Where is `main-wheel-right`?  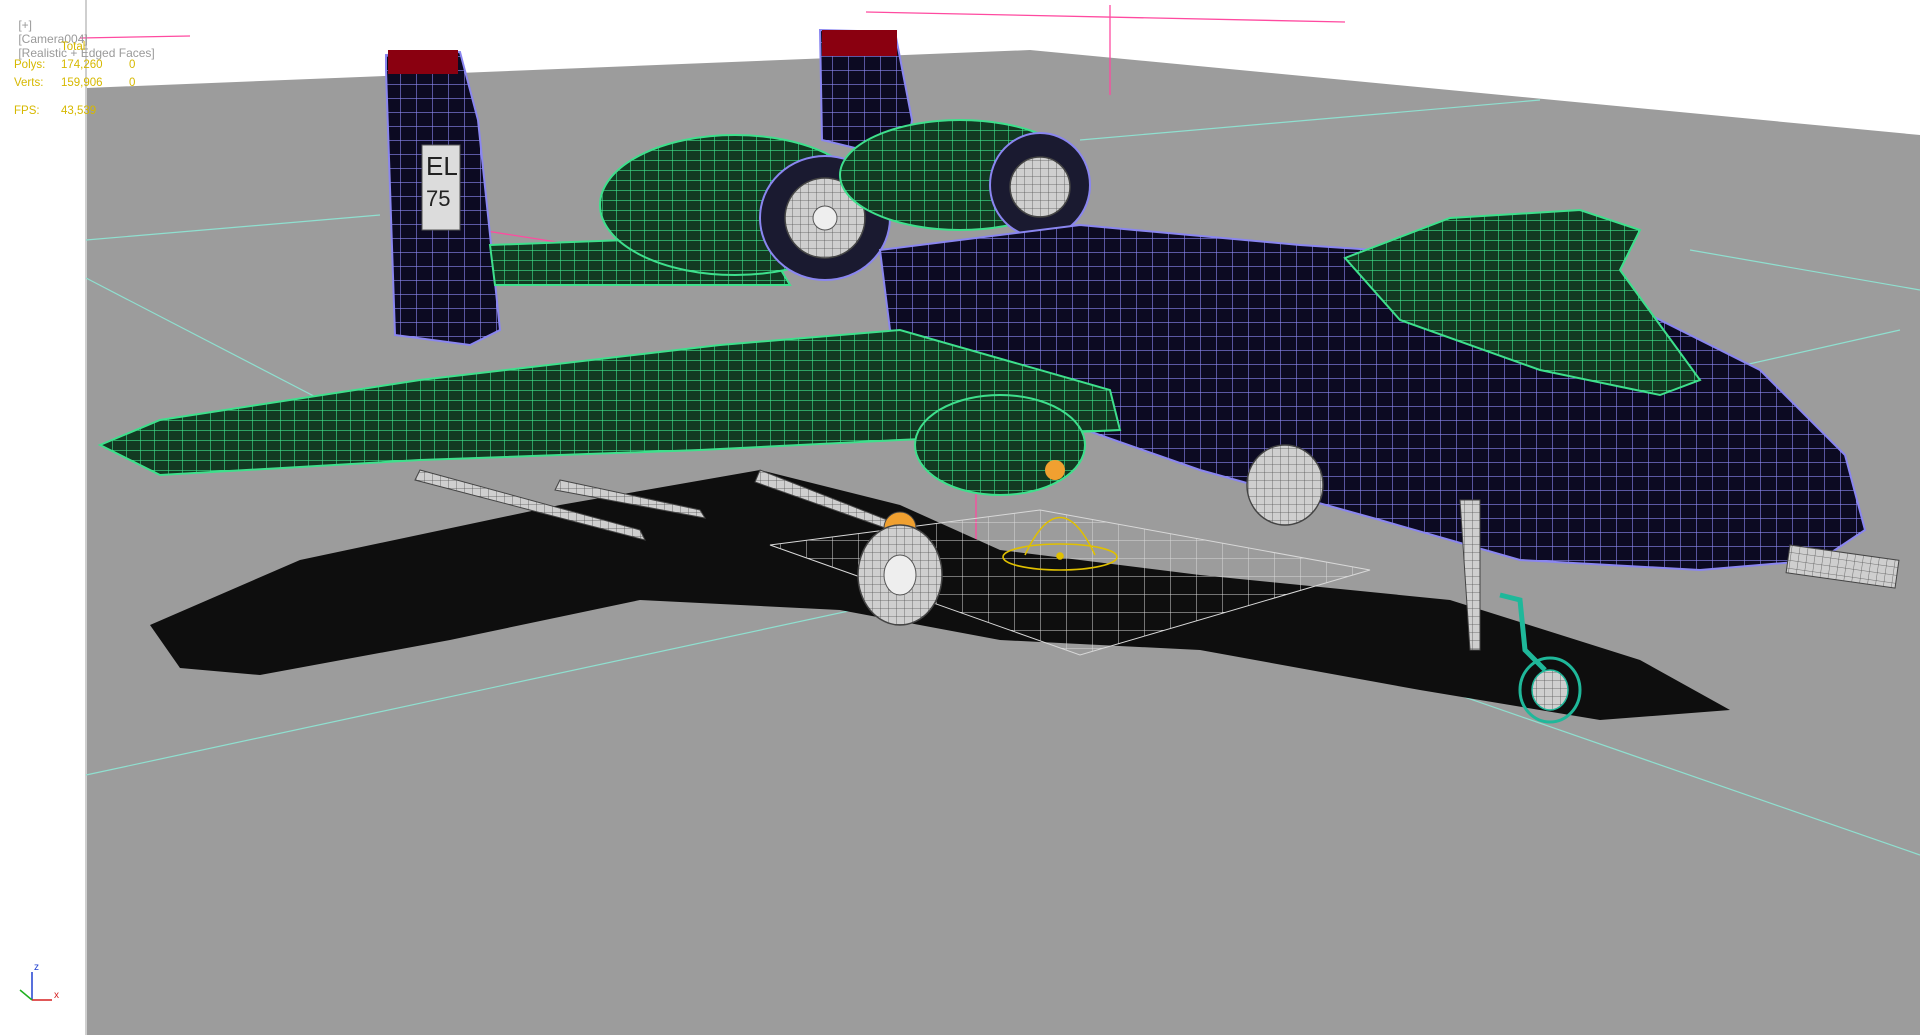
main-wheel-right is located at coordinates (1285, 485).